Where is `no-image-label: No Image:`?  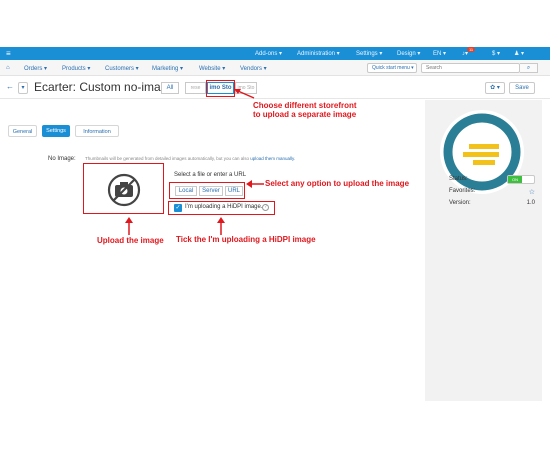 no-image-label: No Image: is located at coordinates (62, 159).